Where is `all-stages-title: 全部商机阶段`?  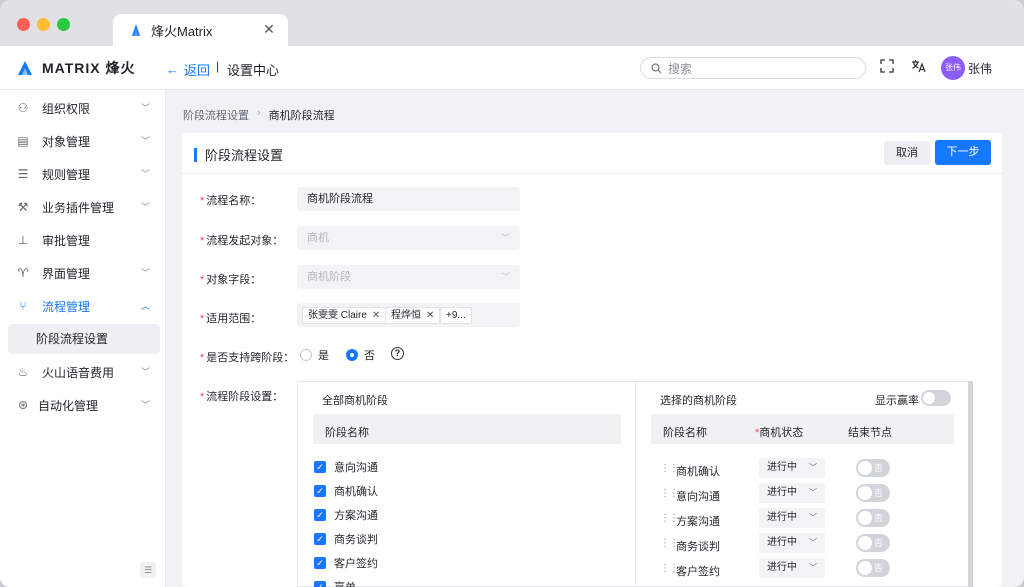 all-stages-title: 全部商机阶段 is located at coordinates (355, 401).